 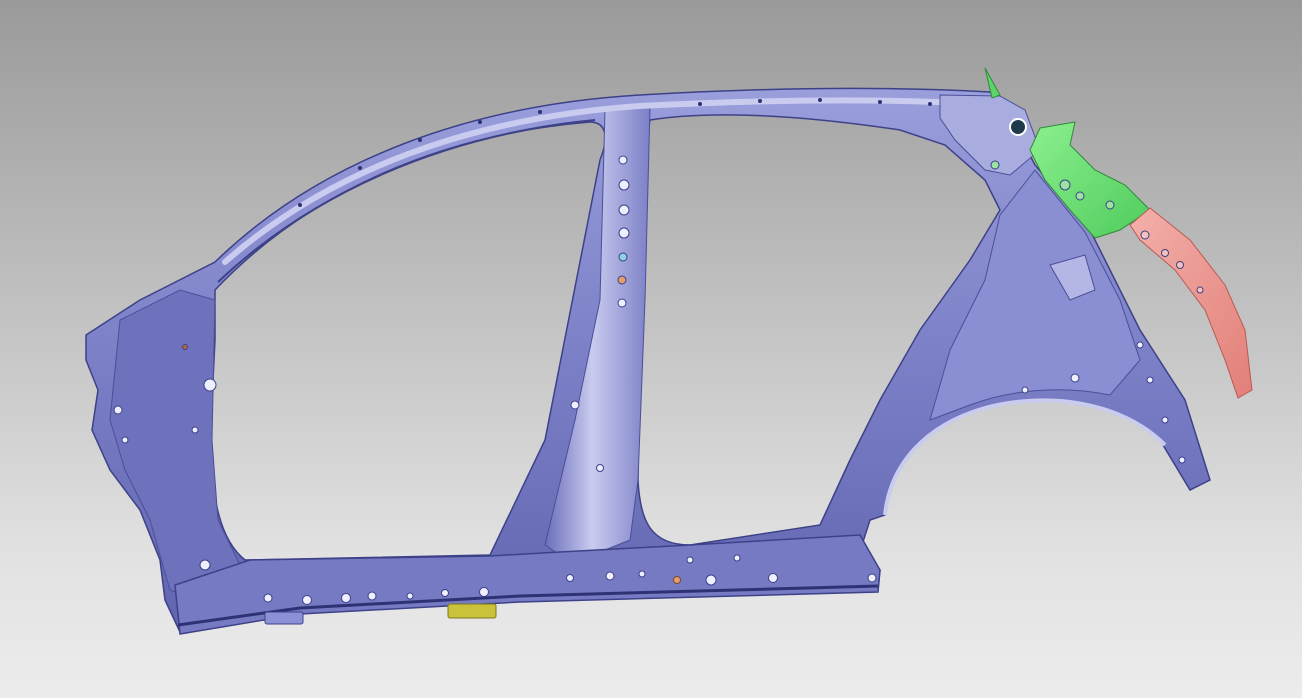 I want to click on c-pillar-grommet, so click(x=1018, y=127).